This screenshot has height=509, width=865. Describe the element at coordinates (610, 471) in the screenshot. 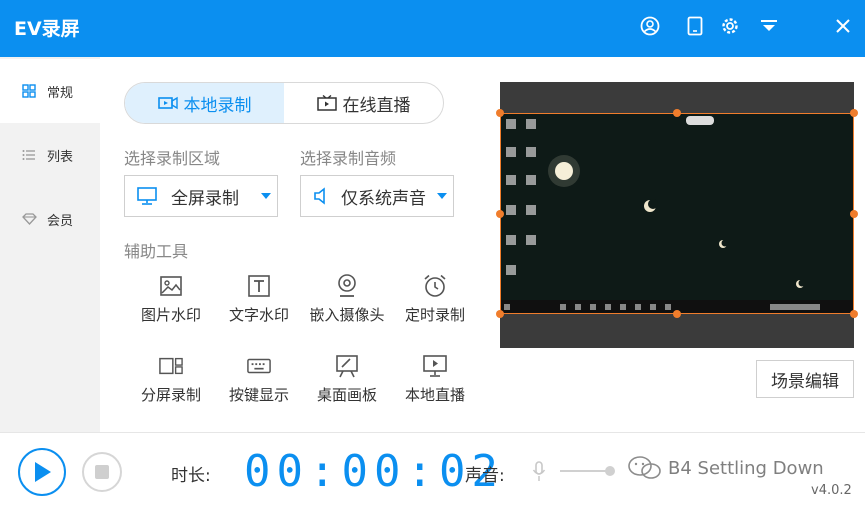

I see `volume-slider-handle` at that location.